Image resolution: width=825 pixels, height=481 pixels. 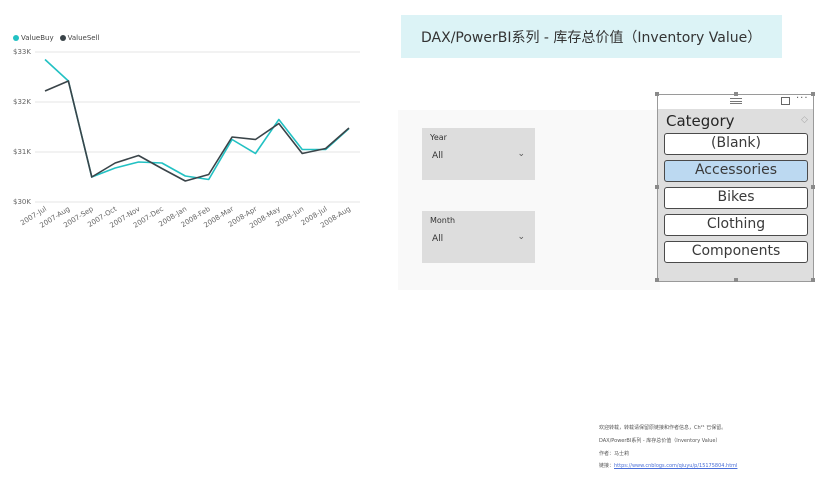 What do you see at coordinates (22, 152) in the screenshot?
I see `y-tick-label: $31K` at bounding box center [22, 152].